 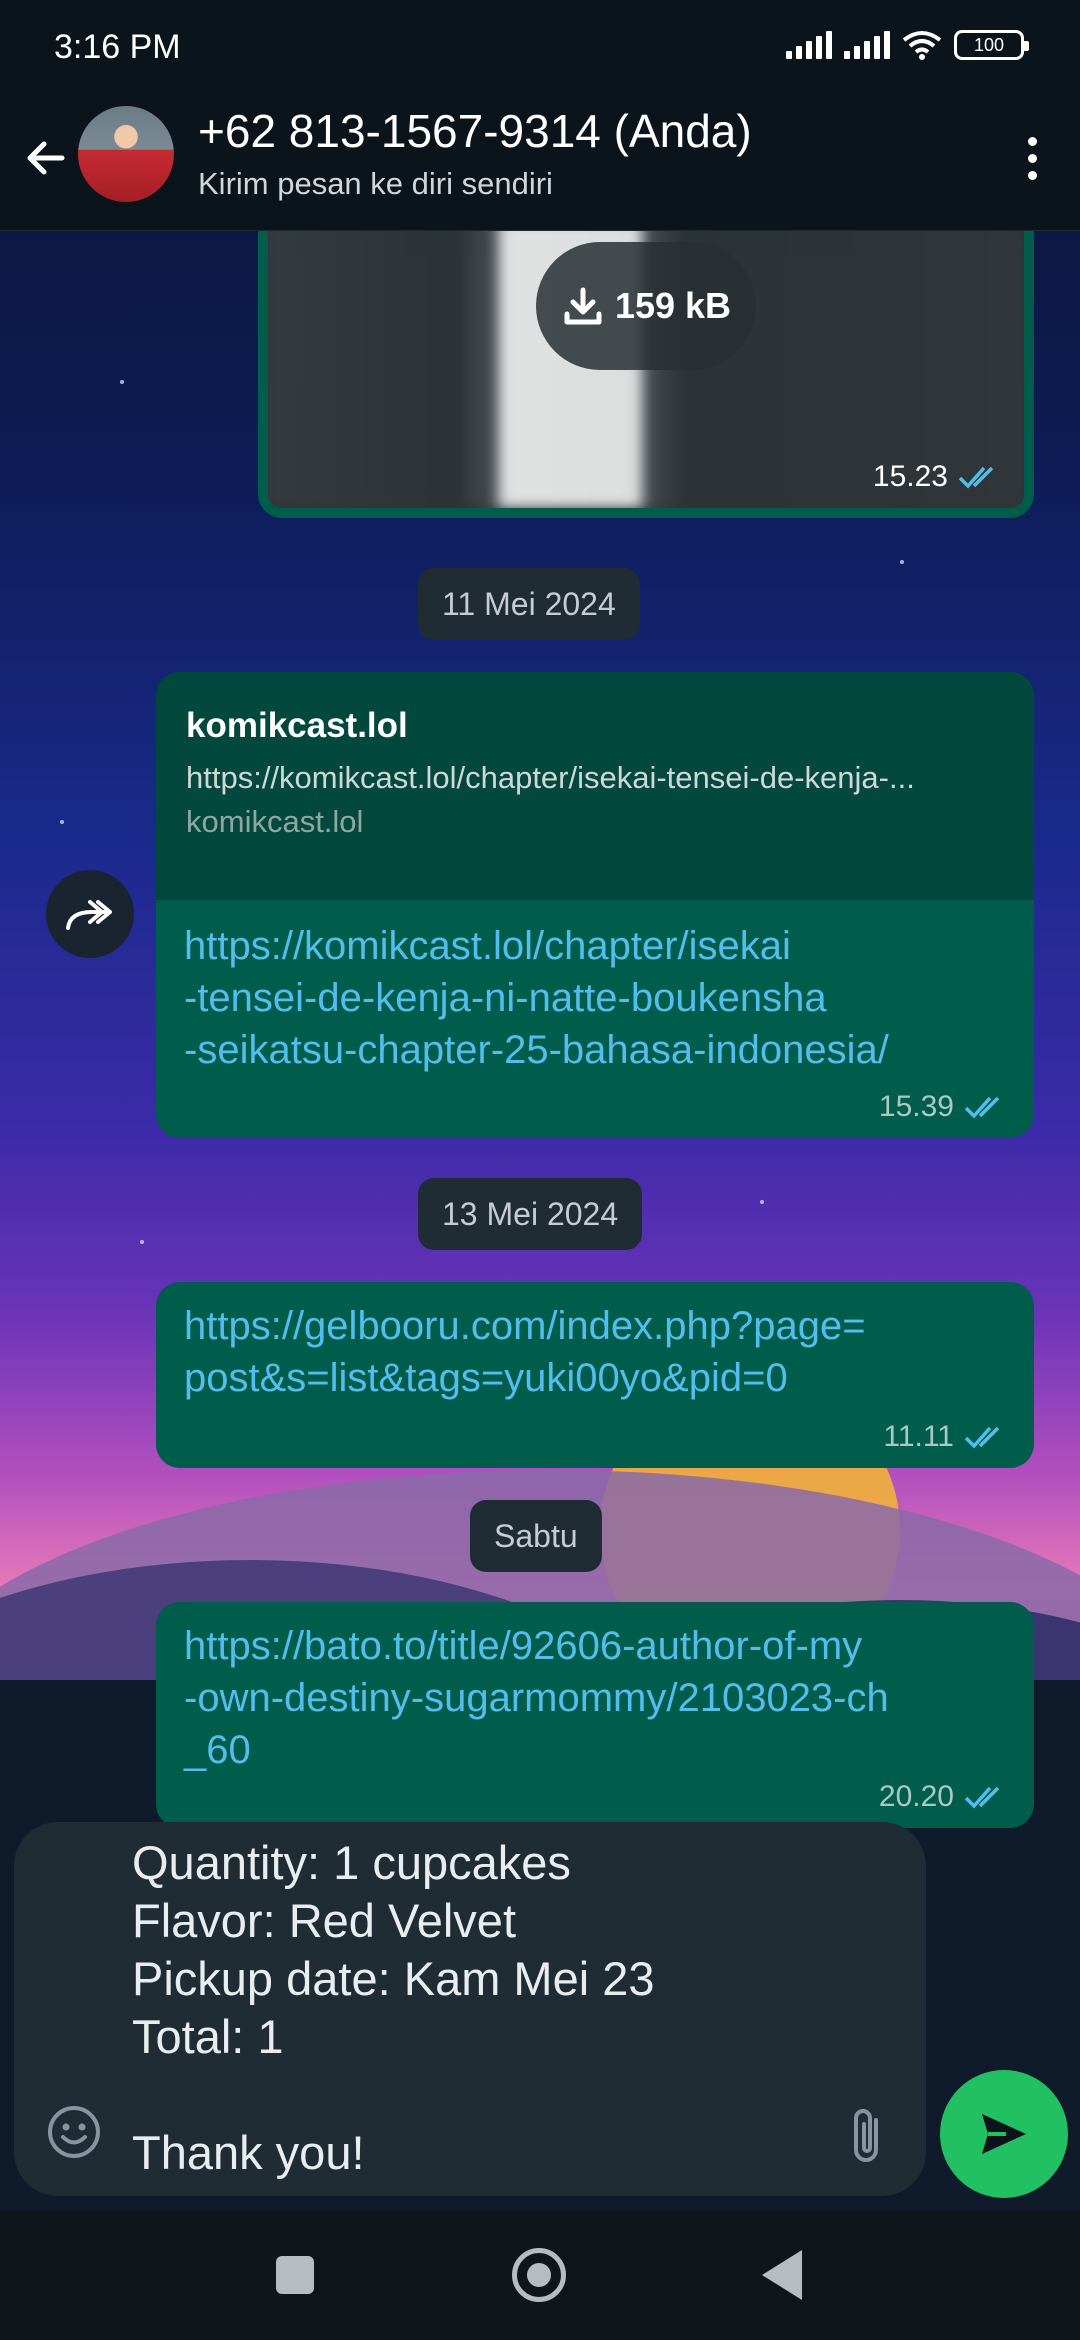 I want to click on contact-name: +62 813-1567-9314 (Anda), so click(x=475, y=131).